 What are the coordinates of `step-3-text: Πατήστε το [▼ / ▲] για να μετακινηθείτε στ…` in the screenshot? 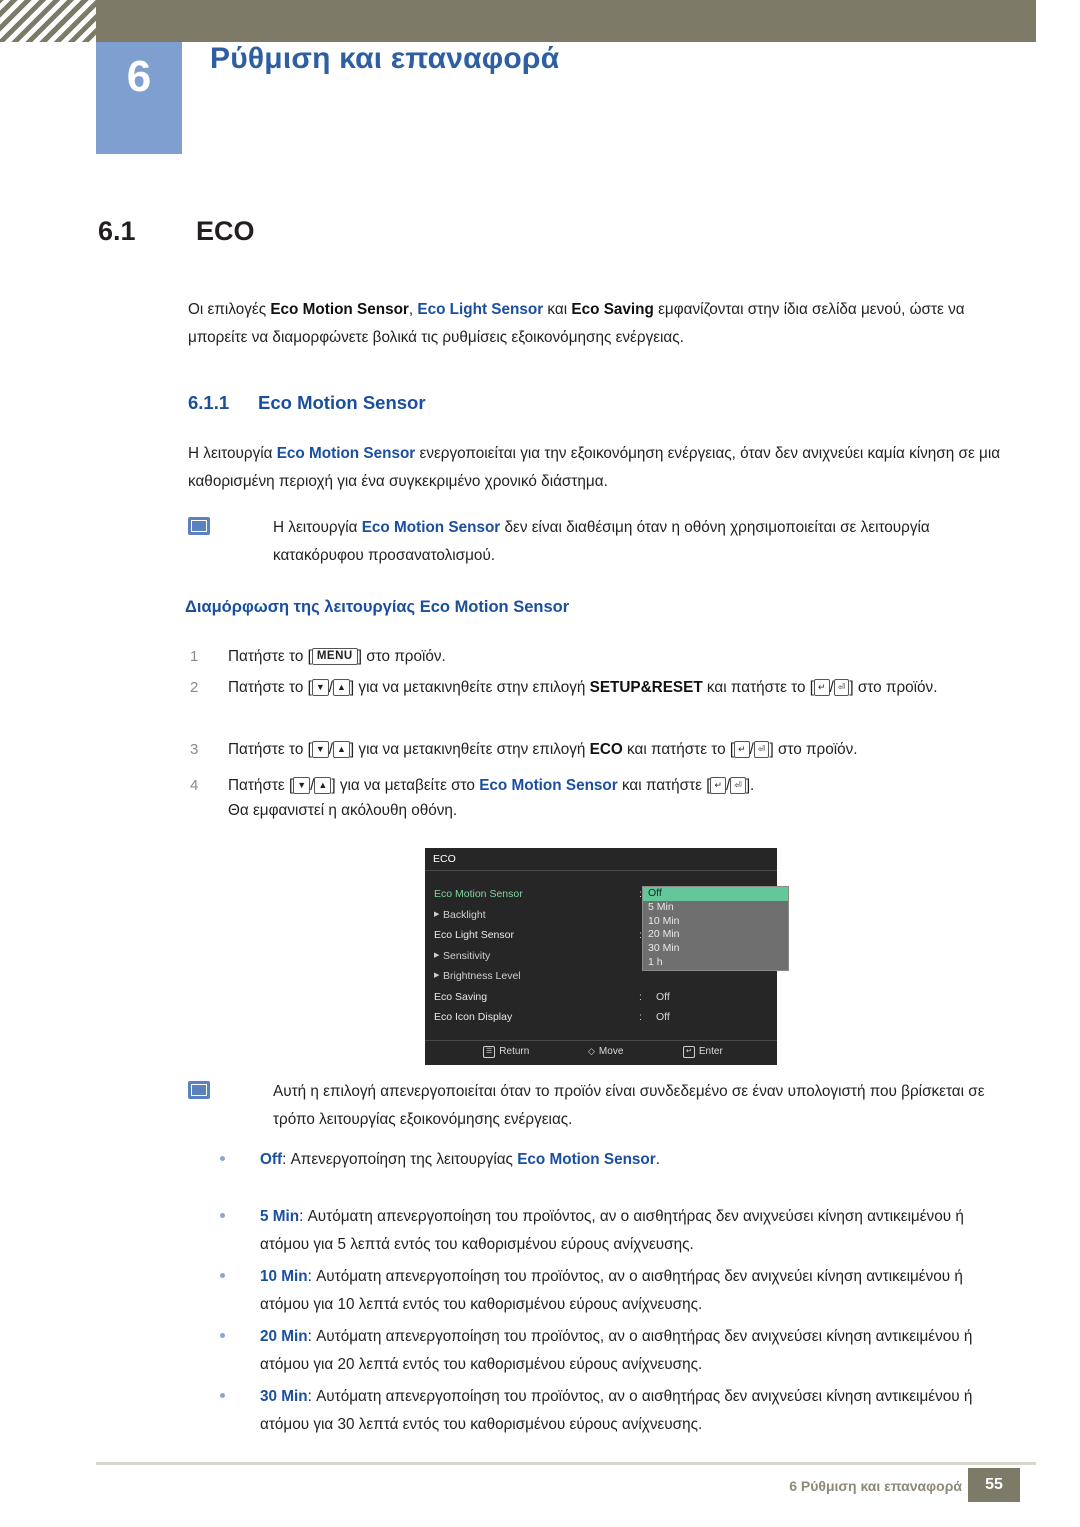 It's located at (615, 749).